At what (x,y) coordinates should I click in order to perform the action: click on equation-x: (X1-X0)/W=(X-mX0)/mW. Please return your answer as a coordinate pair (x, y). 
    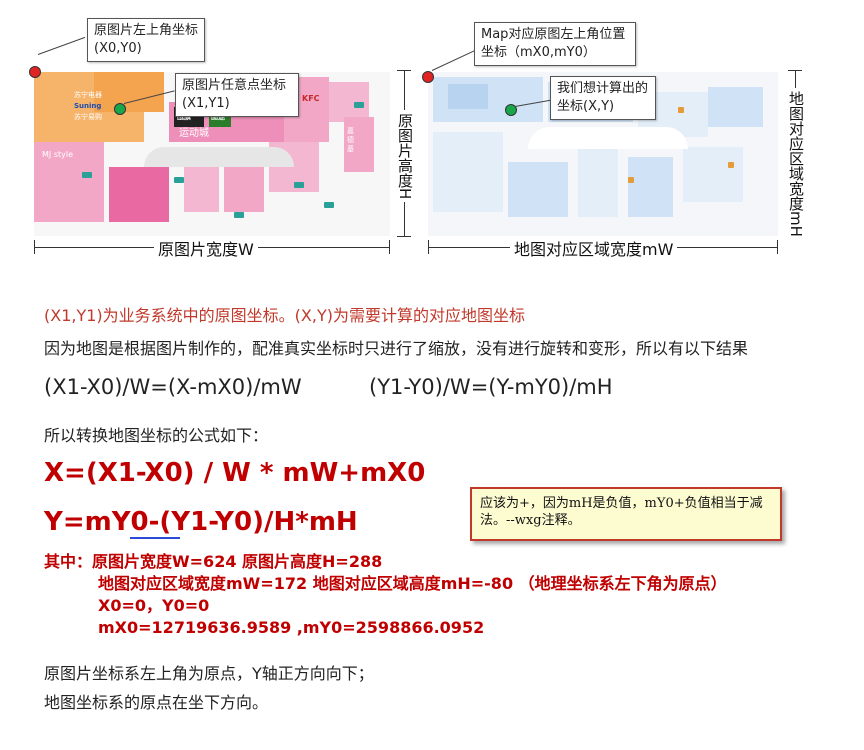
    Looking at the image, I should click on (173, 387).